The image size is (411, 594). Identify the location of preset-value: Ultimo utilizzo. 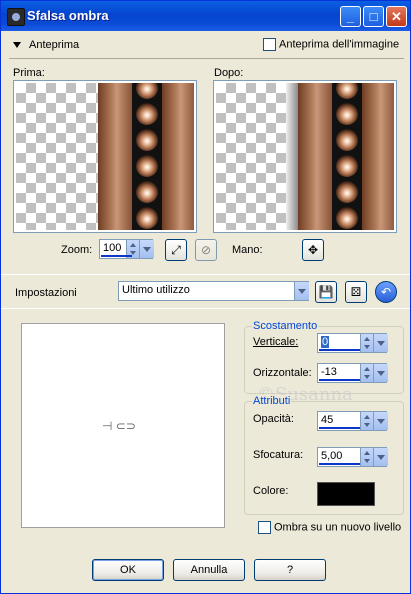
(156, 290).